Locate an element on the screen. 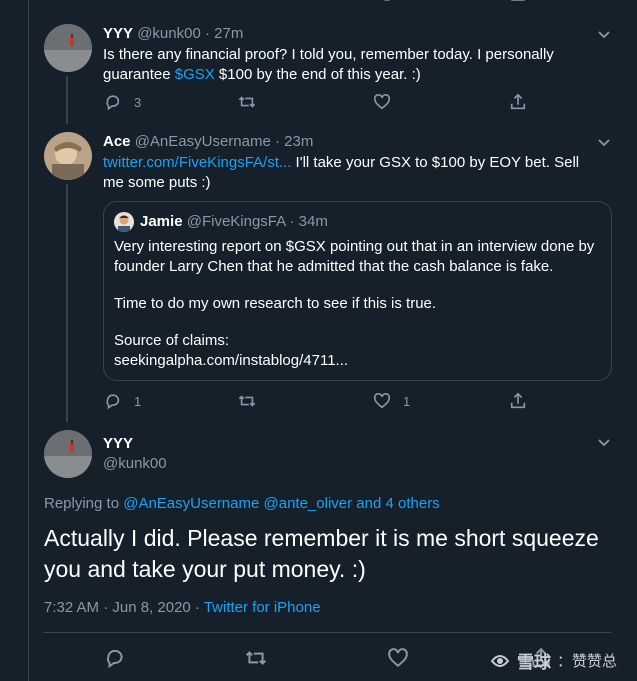 This screenshot has height=681, width=637. handle: @AnEasyUsername is located at coordinates (203, 141).